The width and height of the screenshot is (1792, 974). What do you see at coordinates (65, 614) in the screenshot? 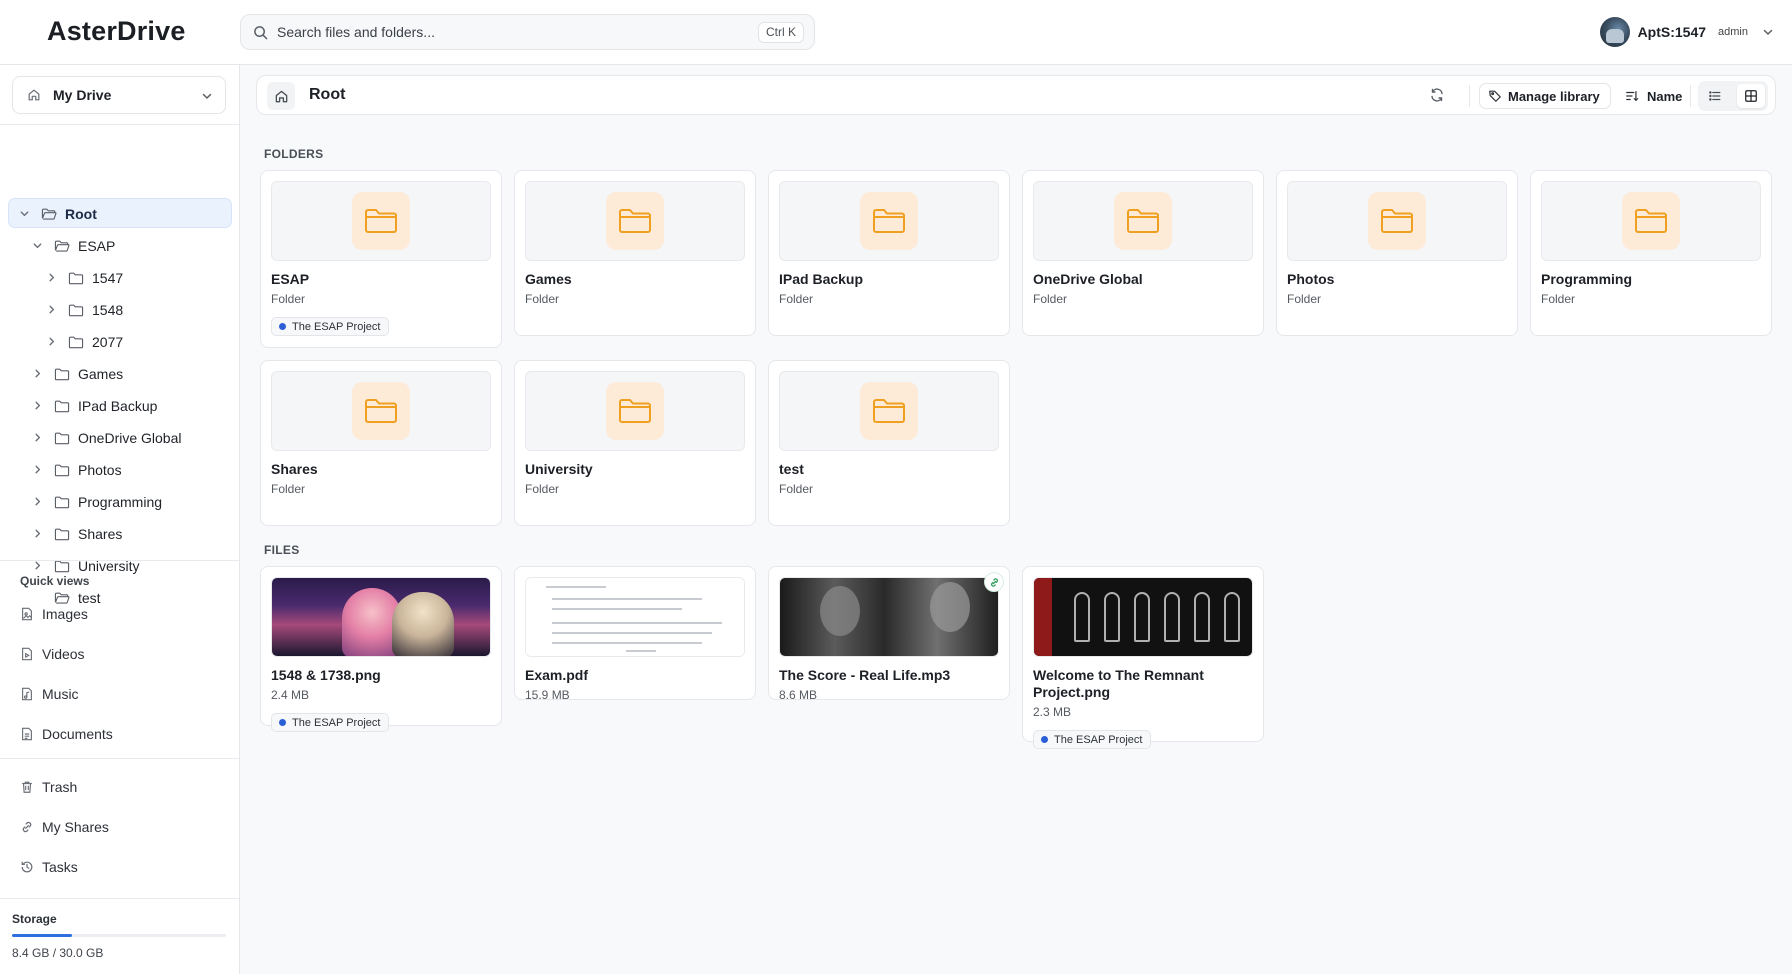
I see `quick-view-label: Images` at bounding box center [65, 614].